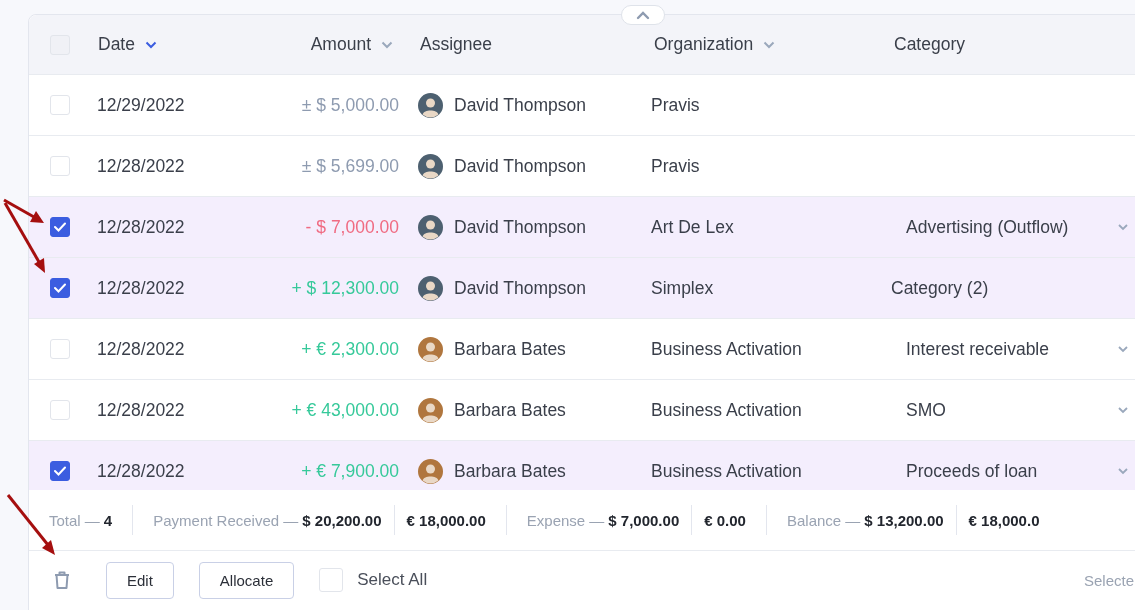  What do you see at coordinates (350, 104) in the screenshot?
I see `amount-cell: ± $ 5,000.00` at bounding box center [350, 104].